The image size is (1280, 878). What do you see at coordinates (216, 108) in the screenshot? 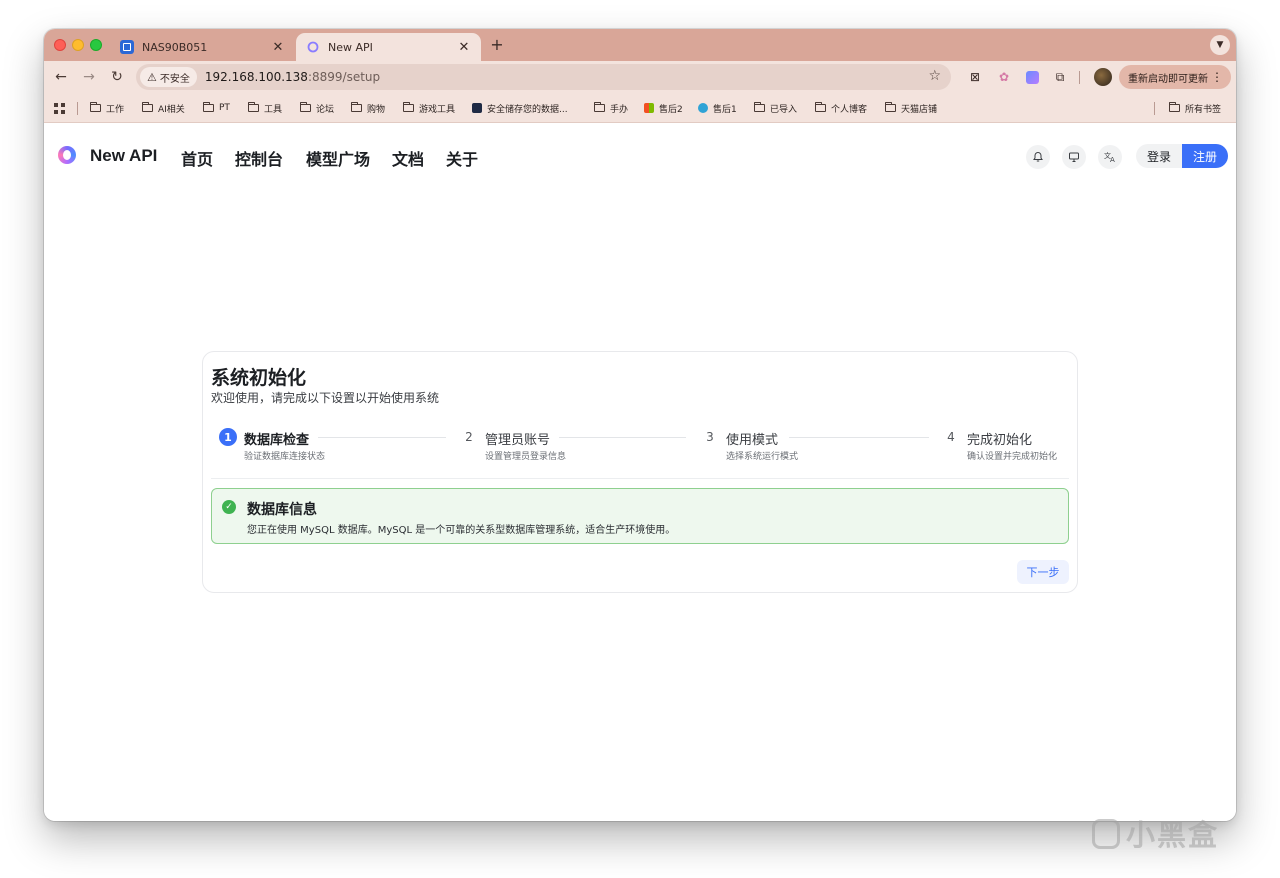
I see `bookmark-folder: PT` at bounding box center [216, 108].